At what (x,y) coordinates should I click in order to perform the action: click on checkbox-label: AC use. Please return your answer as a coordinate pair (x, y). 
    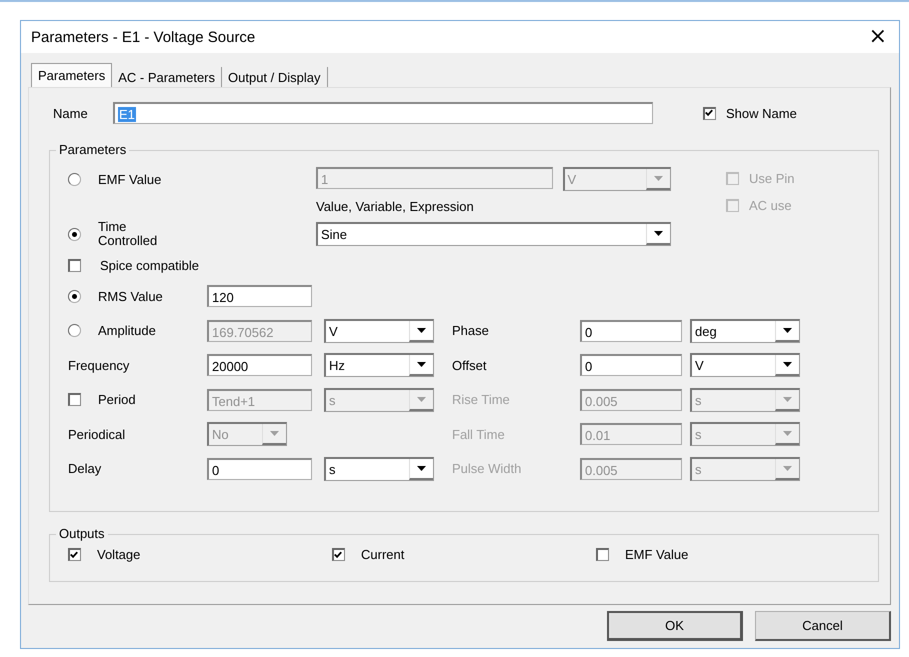
    Looking at the image, I should click on (770, 205).